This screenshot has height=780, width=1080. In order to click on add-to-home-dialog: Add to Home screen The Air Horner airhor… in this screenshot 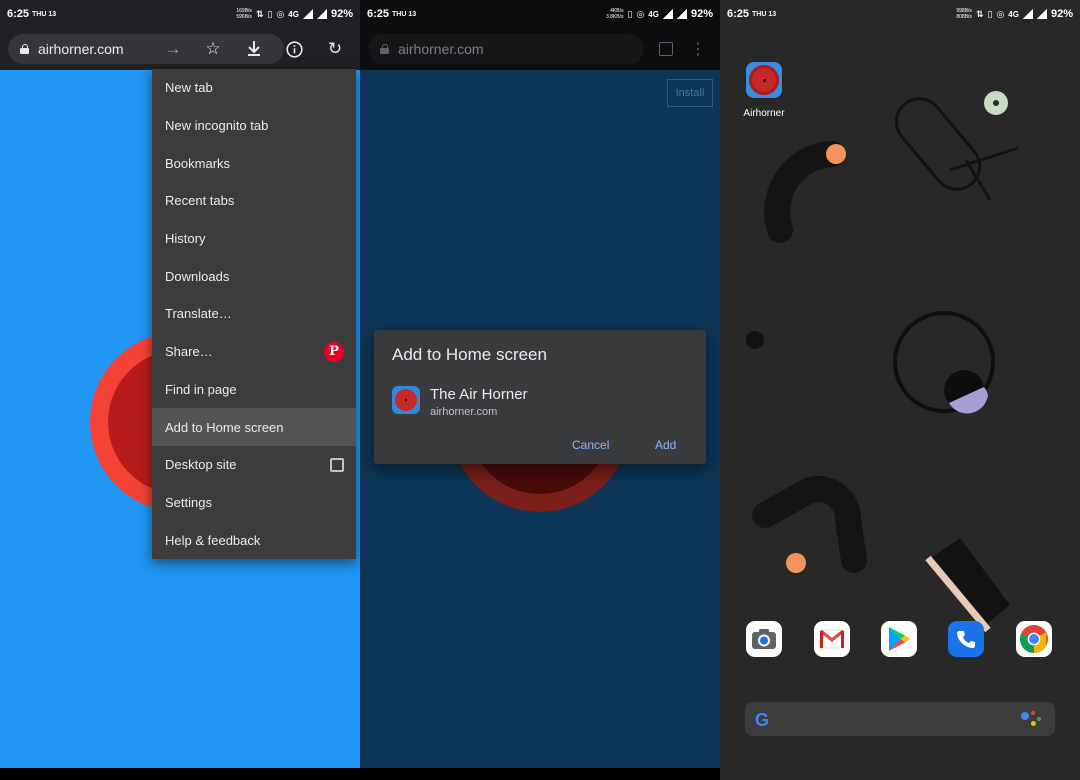, I will do `click(540, 397)`.